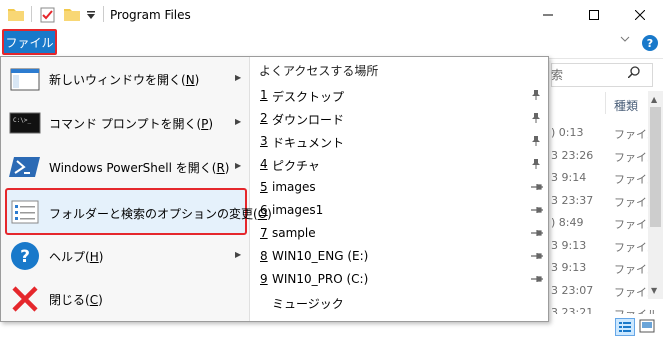 The image size is (663, 339). Describe the element at coordinates (264, 233) in the screenshot. I see `recent-place-number: 7` at that location.